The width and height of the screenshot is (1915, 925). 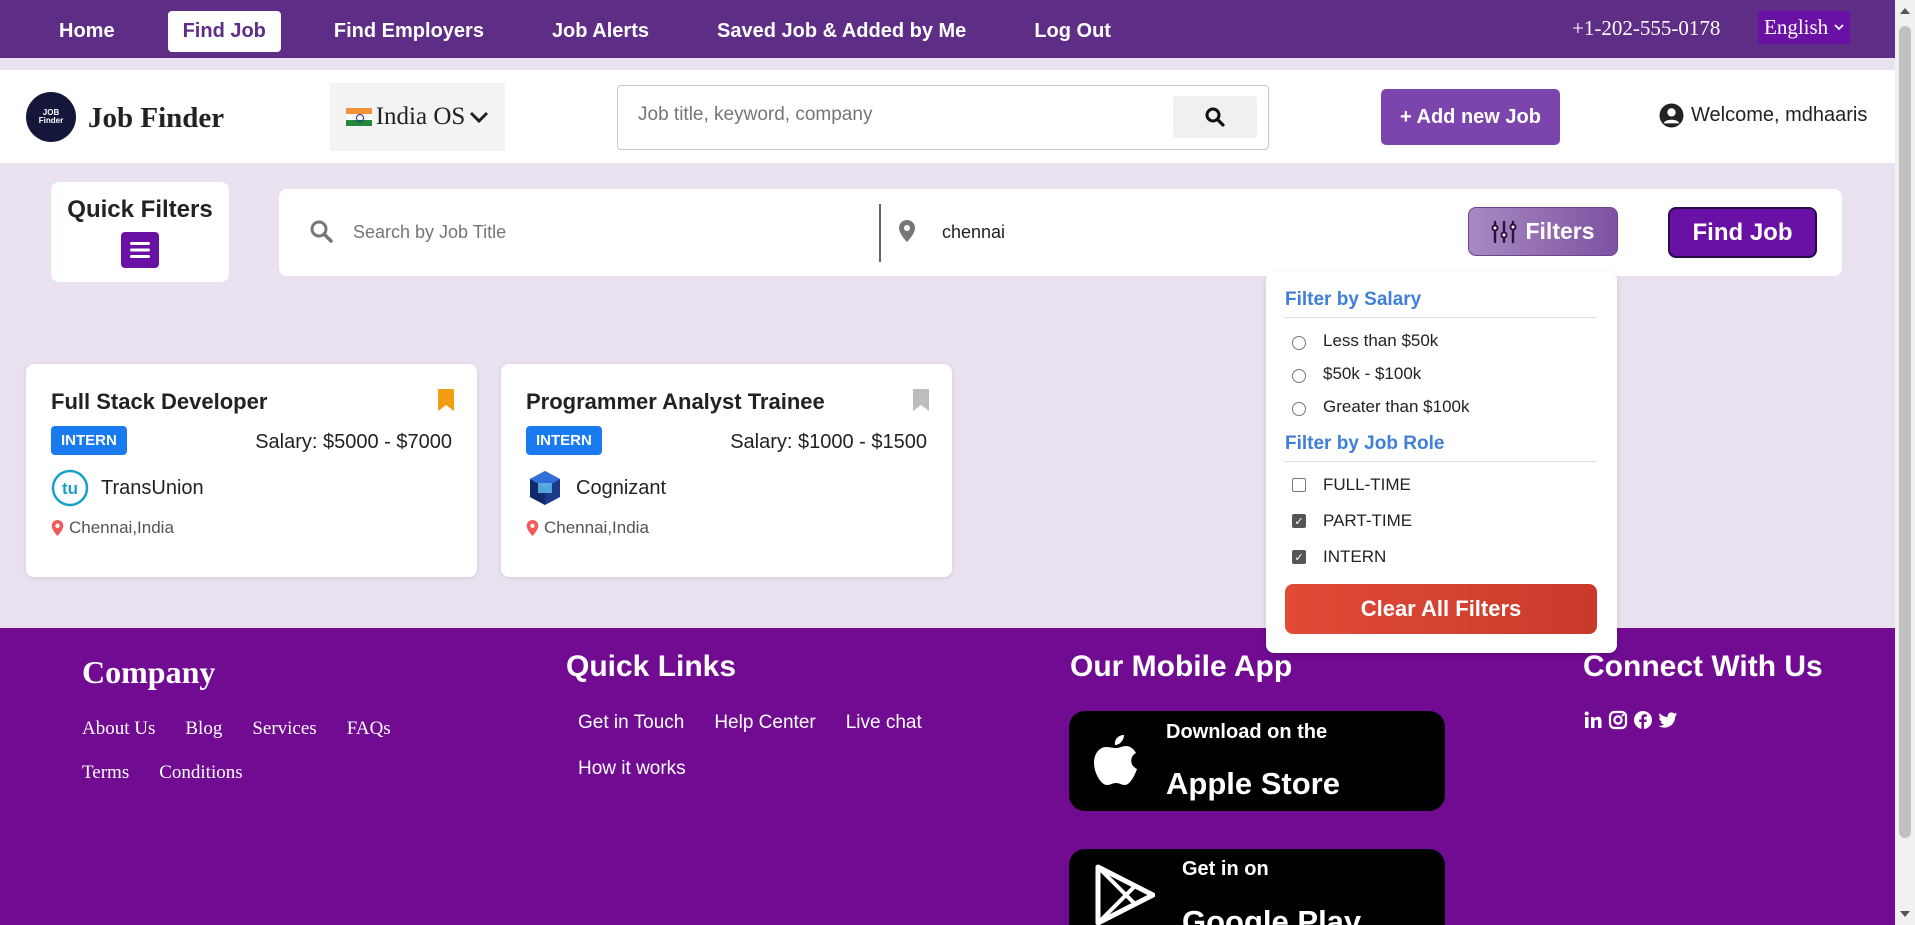 I want to click on google-play-button: Get in on Google Play, so click(x=1257, y=887).